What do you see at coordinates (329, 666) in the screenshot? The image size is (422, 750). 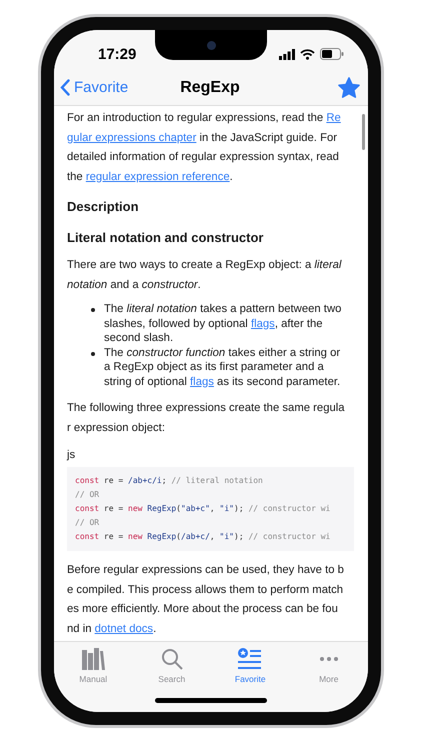 I see `tab-bar-item: More` at bounding box center [329, 666].